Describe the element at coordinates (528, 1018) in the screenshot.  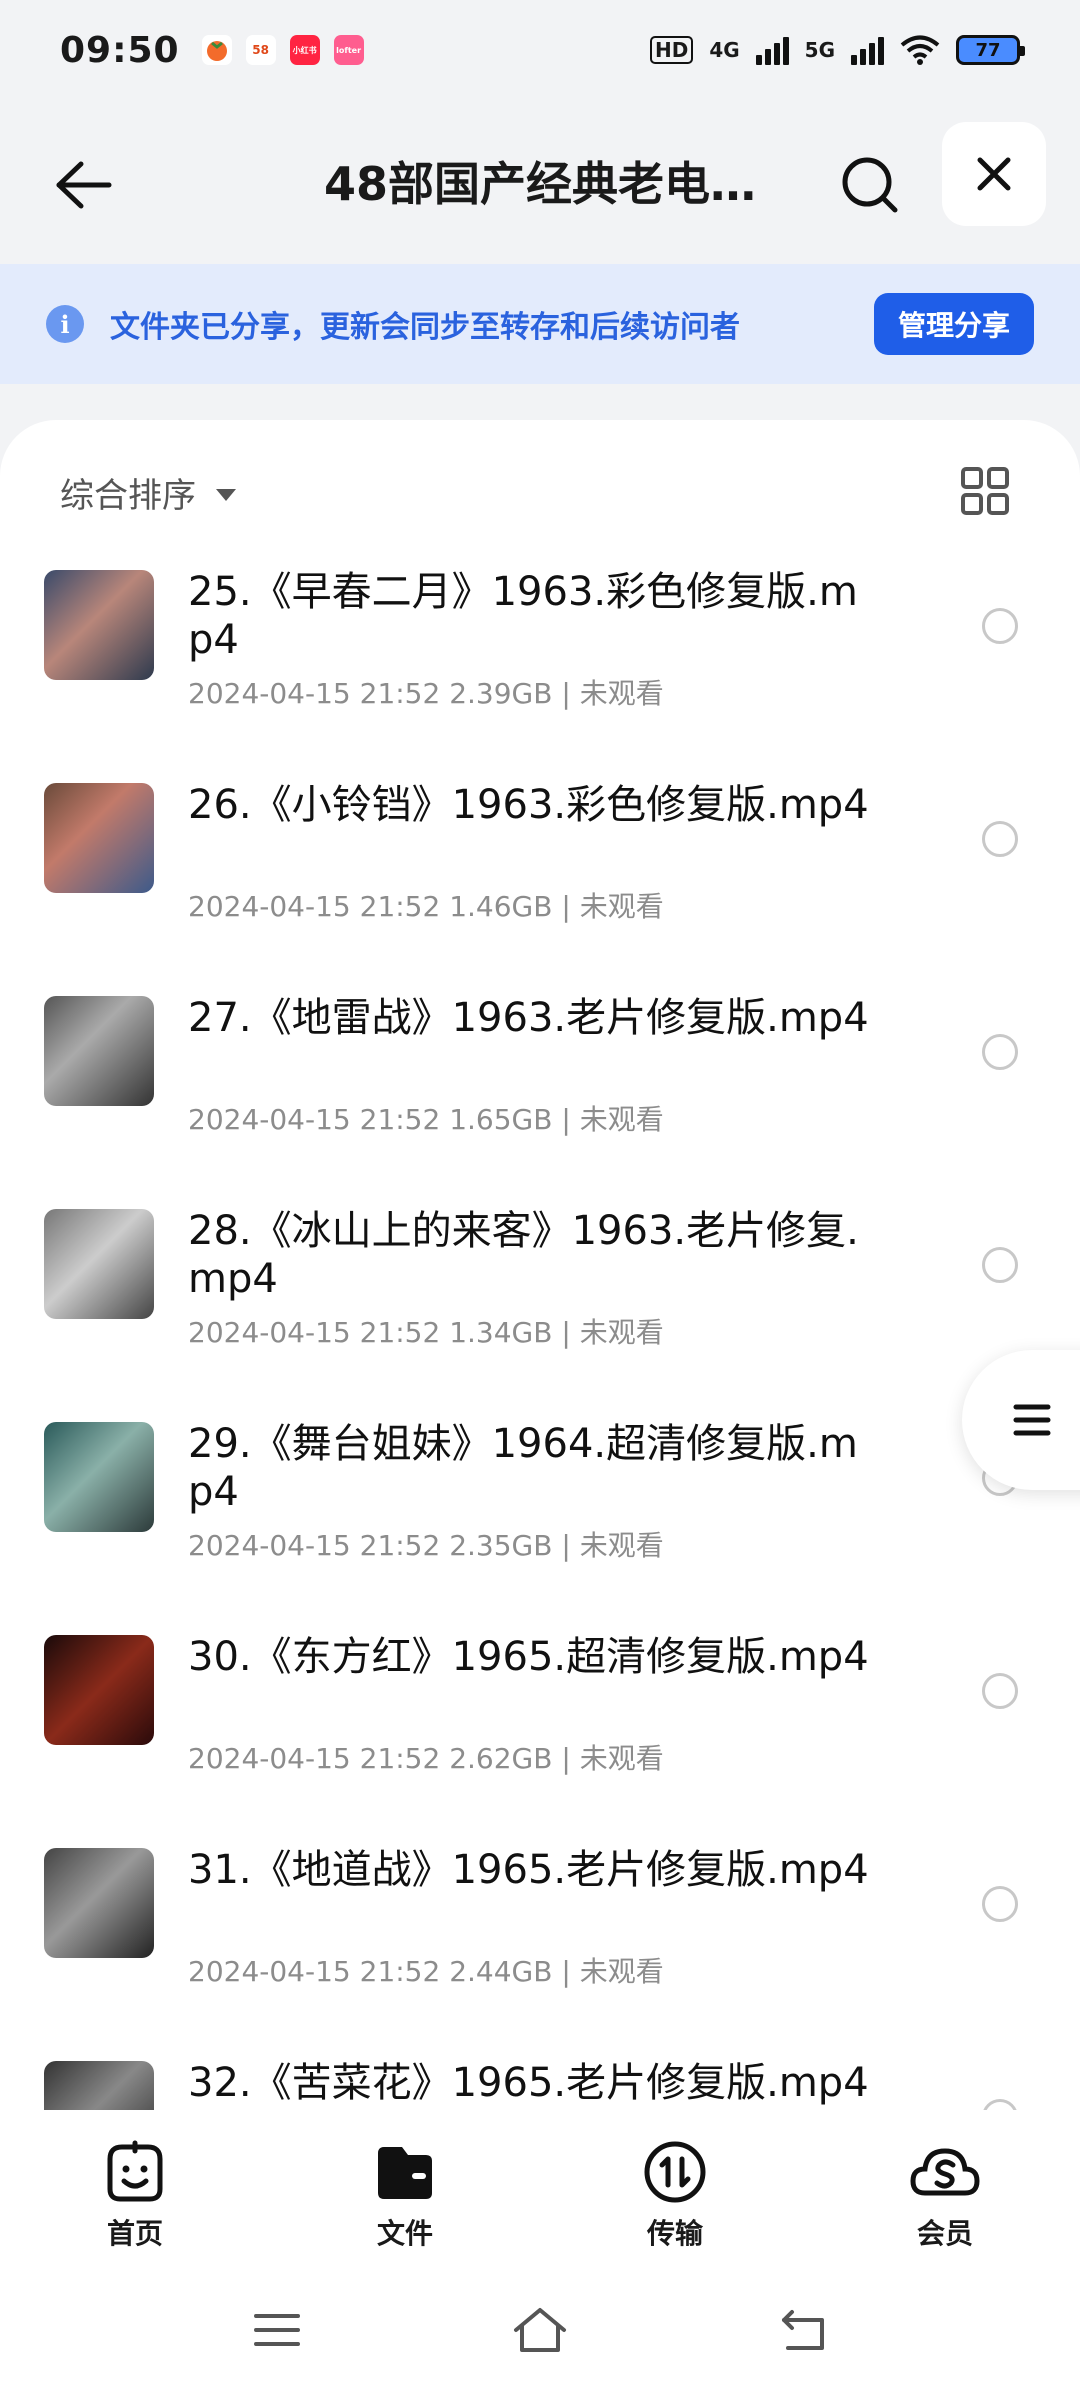
I see `file-name: 27.《地雷战》1963.老片修复版.mp4` at that location.